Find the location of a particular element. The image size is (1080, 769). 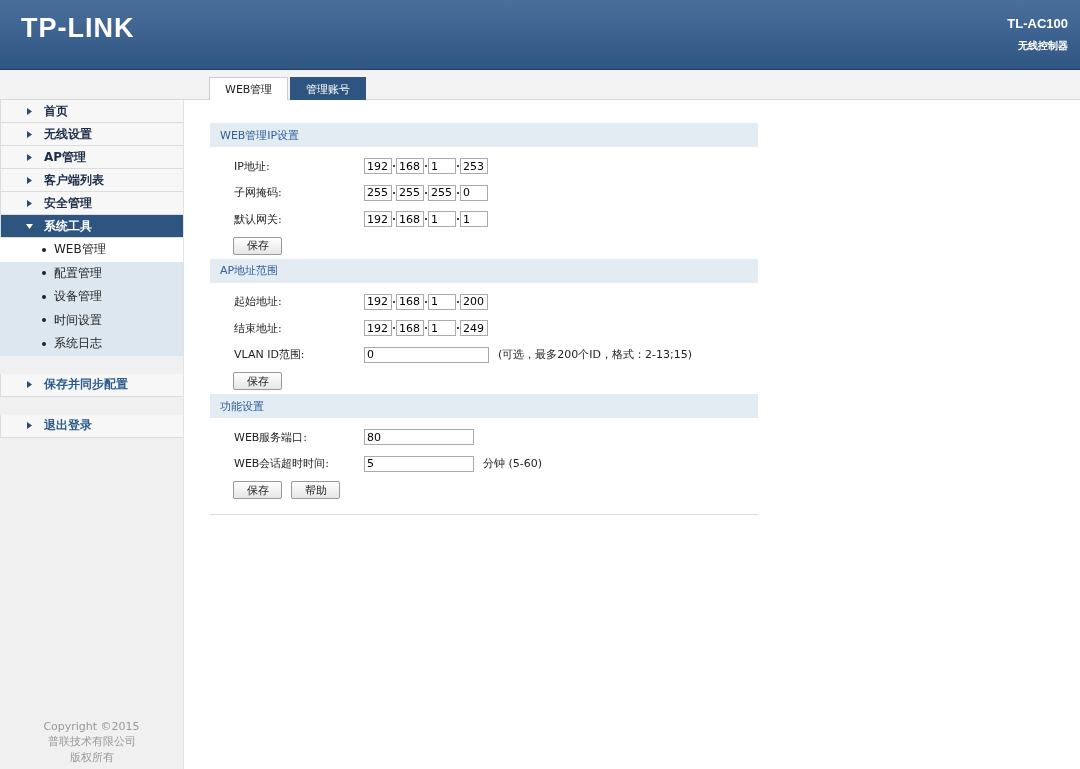

field-label: 默认网关: is located at coordinates (258, 219).